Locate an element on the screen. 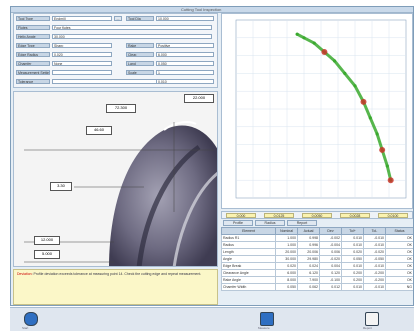 This screenshot has height=331, width=414. tab-profile: Profile is located at coordinates (238, 223).